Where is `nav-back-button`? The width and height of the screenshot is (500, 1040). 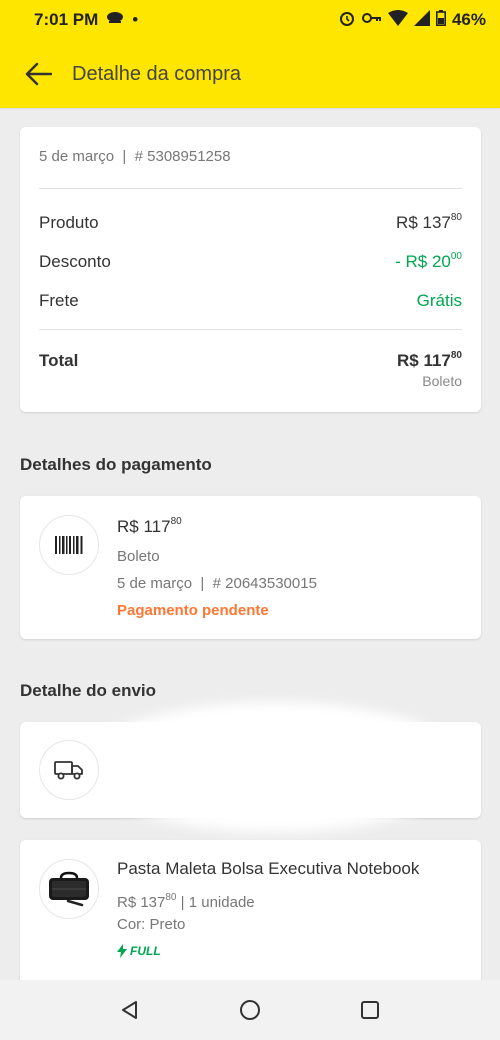
nav-back-button is located at coordinates (130, 1010).